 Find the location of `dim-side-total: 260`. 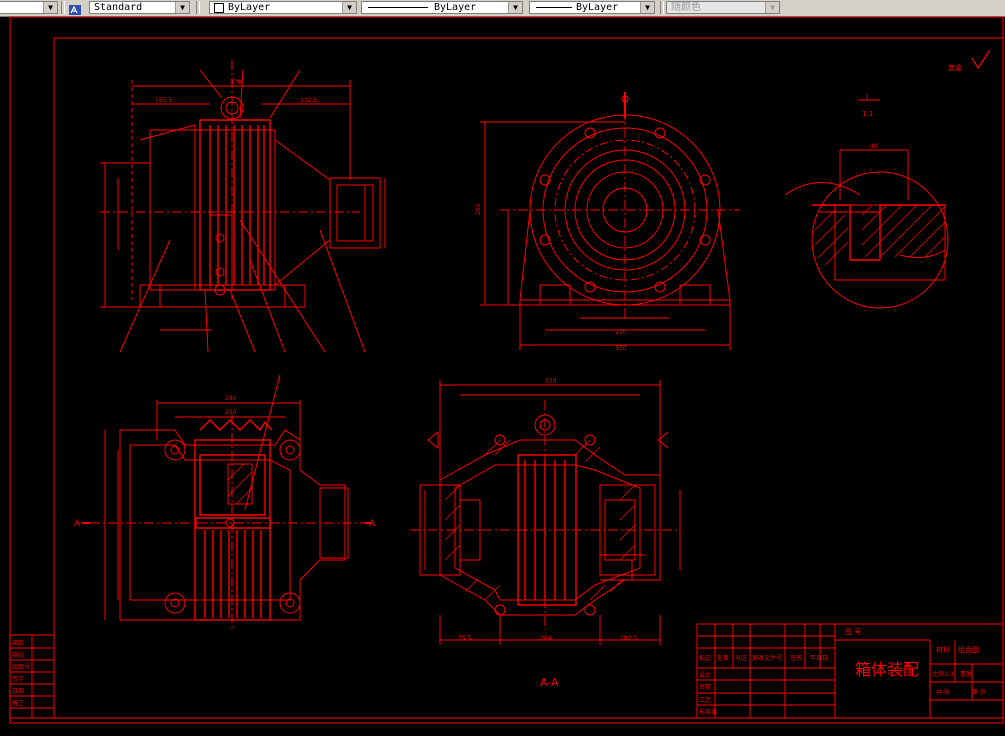

dim-side-total: 260 is located at coordinates (478, 209).